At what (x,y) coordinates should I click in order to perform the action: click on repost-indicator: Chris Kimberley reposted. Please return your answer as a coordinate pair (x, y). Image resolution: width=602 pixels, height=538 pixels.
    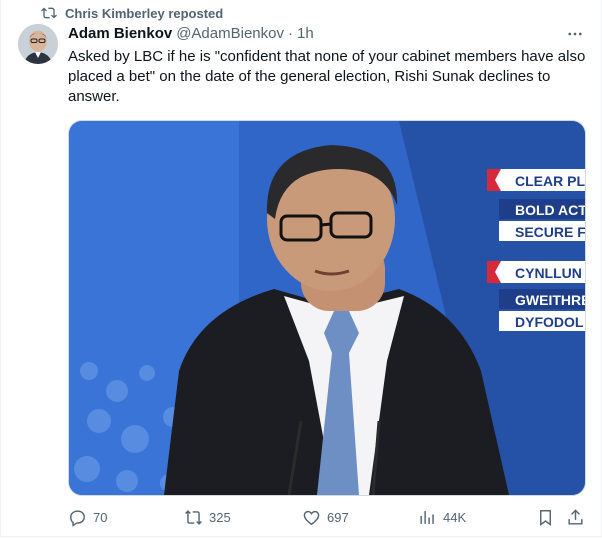
    Looking at the image, I should click on (132, 13).